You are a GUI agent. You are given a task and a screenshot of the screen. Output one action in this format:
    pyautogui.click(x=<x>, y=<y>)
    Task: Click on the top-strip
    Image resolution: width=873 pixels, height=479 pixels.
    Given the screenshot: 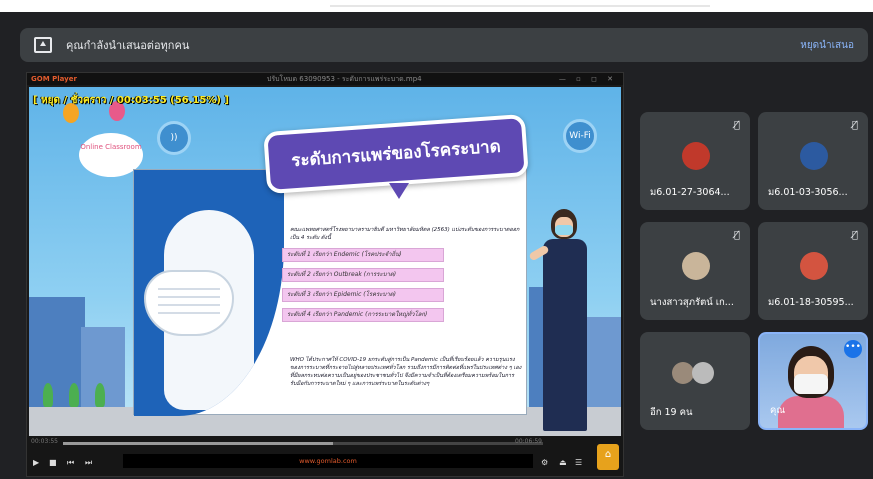 What is the action you would take?
    pyautogui.click(x=436, y=6)
    